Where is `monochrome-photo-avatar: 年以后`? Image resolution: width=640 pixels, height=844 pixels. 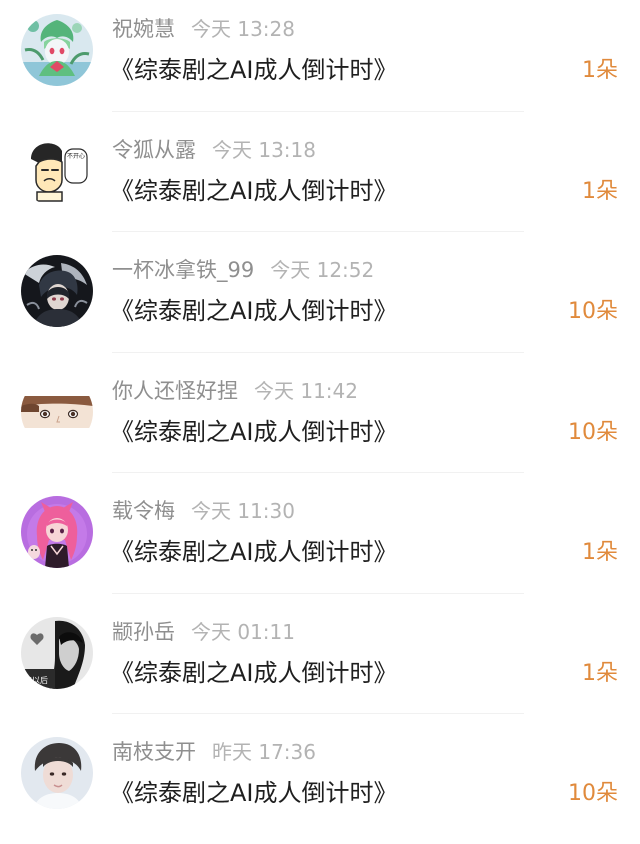
monochrome-photo-avatar: 年以后 is located at coordinates (57, 652).